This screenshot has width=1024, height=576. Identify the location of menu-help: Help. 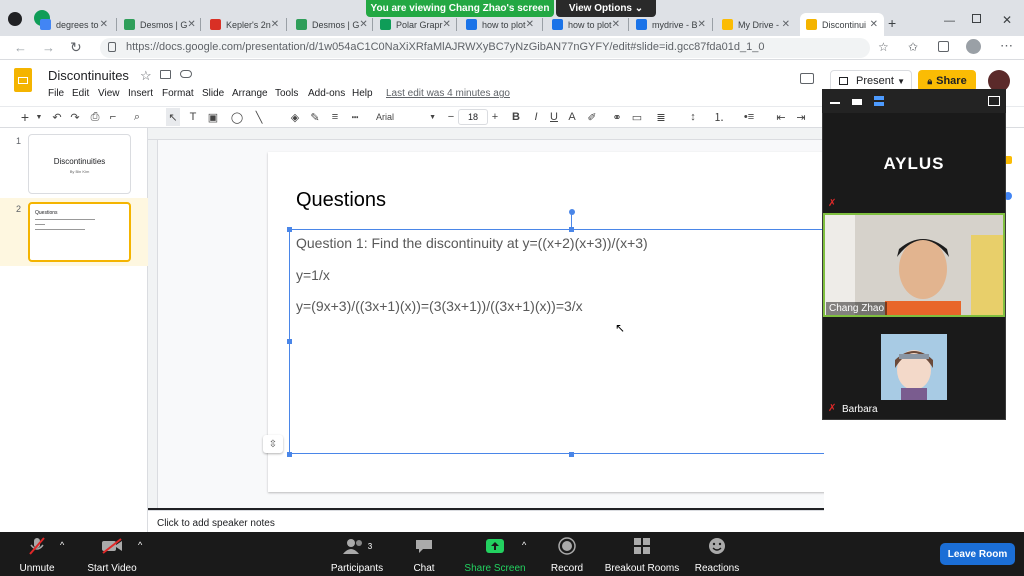
(362, 93).